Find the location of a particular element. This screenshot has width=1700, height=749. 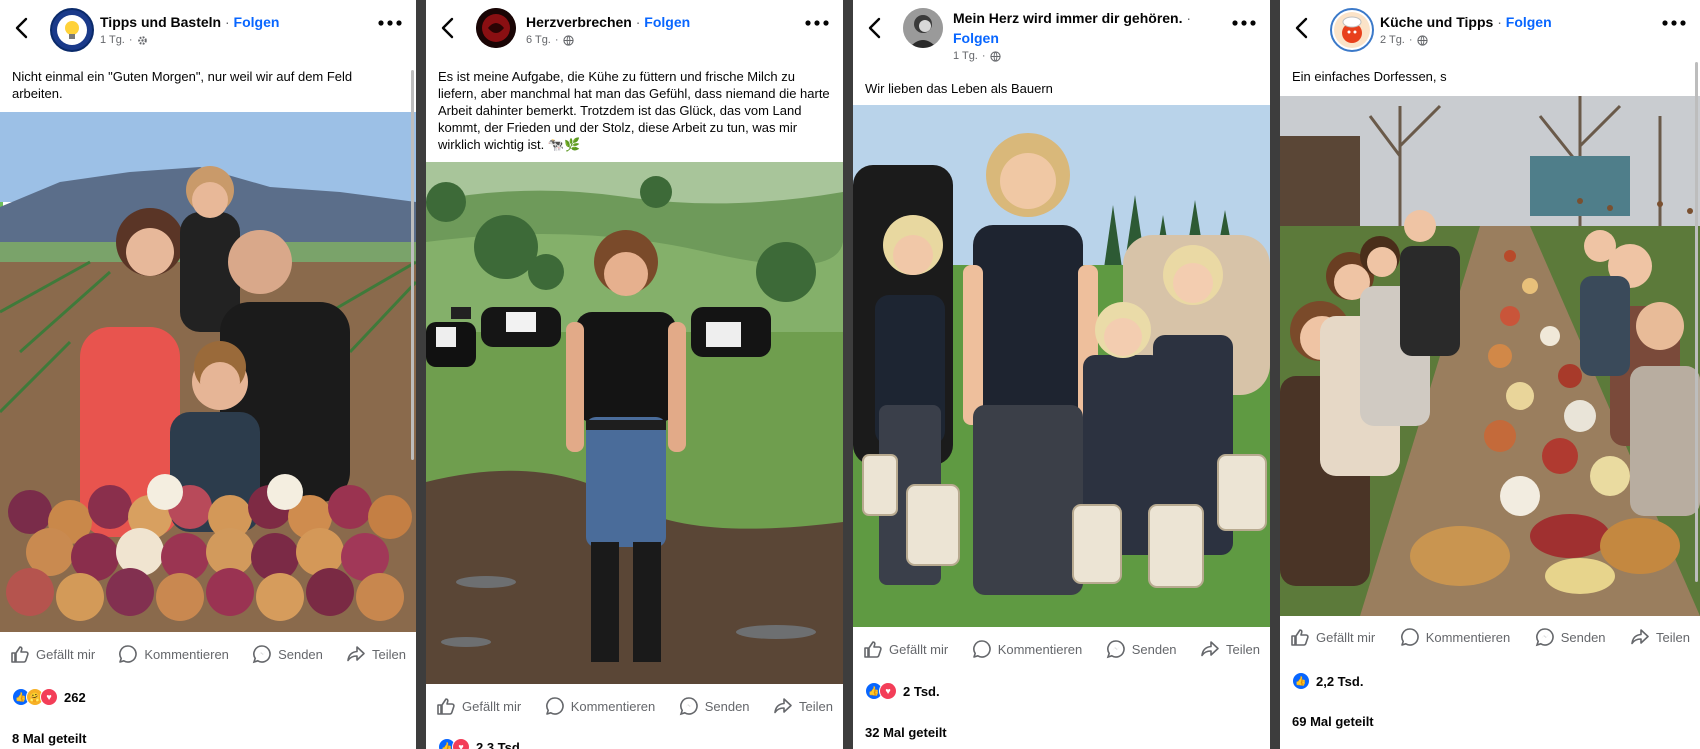

reaction-summary: 👍 🤗 ♥ 262 is located at coordinates (49, 697).